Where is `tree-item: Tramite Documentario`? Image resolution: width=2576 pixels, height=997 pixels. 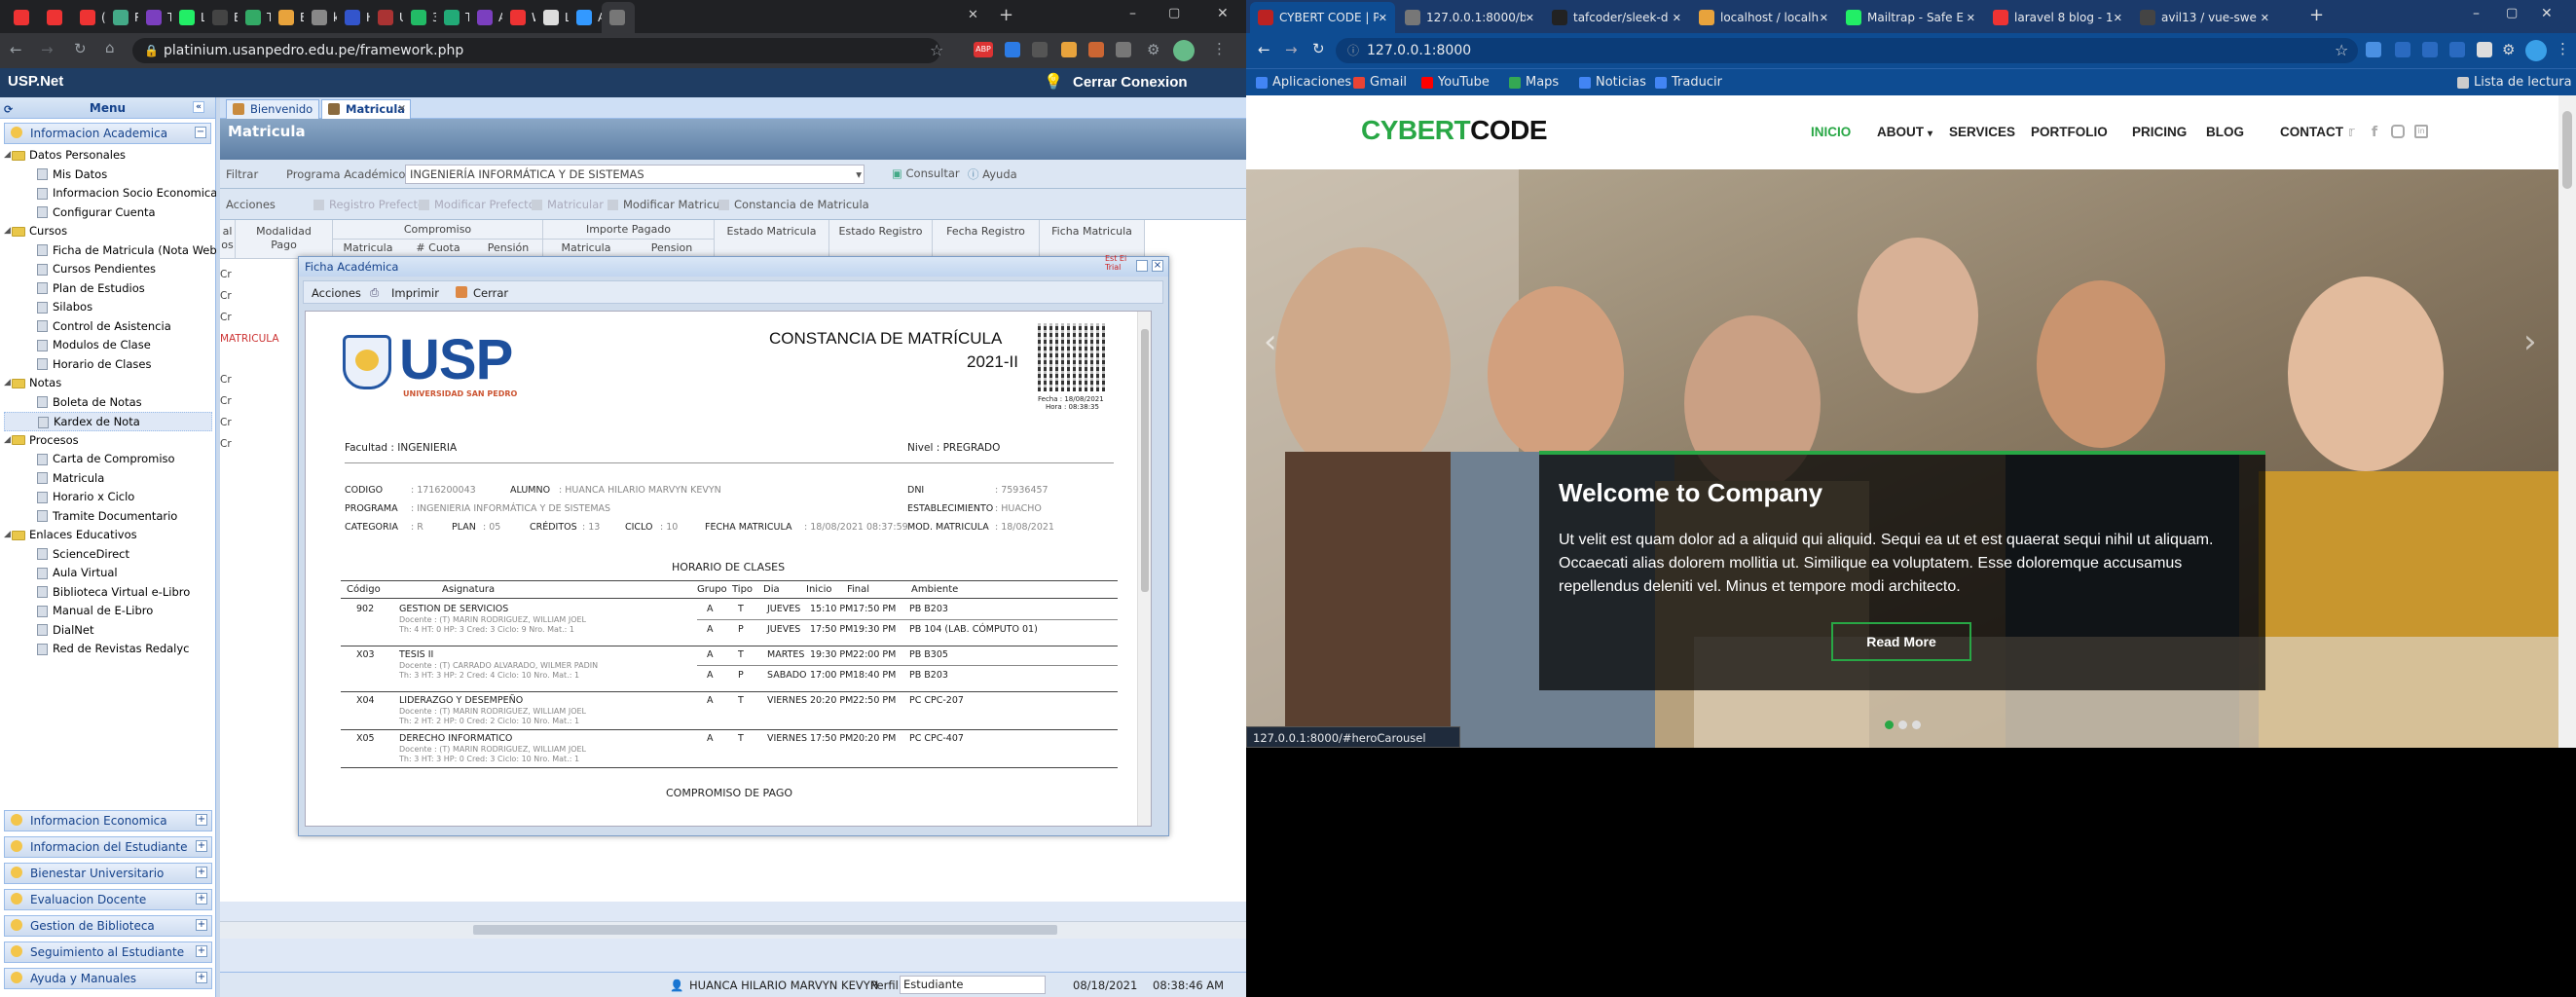 tree-item: Tramite Documentario is located at coordinates (108, 517).